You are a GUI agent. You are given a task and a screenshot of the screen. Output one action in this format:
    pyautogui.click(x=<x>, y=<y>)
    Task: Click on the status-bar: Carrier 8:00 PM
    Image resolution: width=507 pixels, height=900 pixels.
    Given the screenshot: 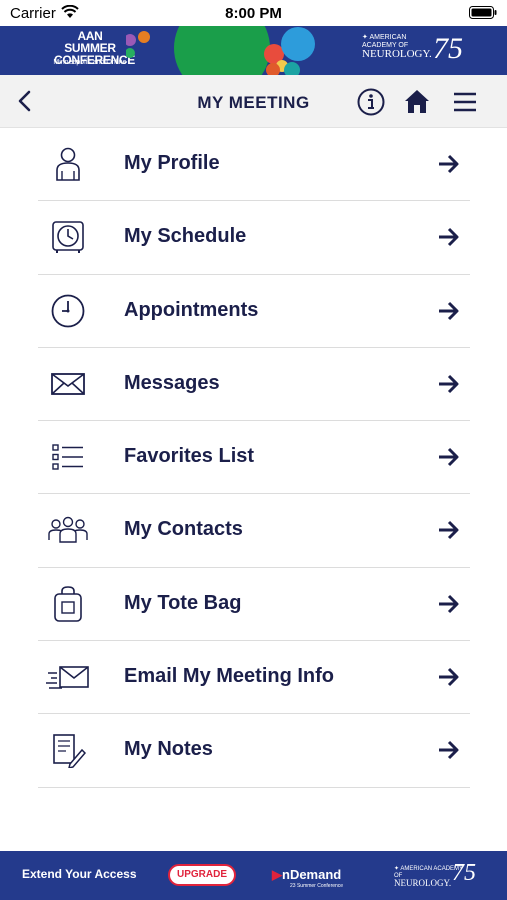 What is the action you would take?
    pyautogui.click(x=253, y=13)
    